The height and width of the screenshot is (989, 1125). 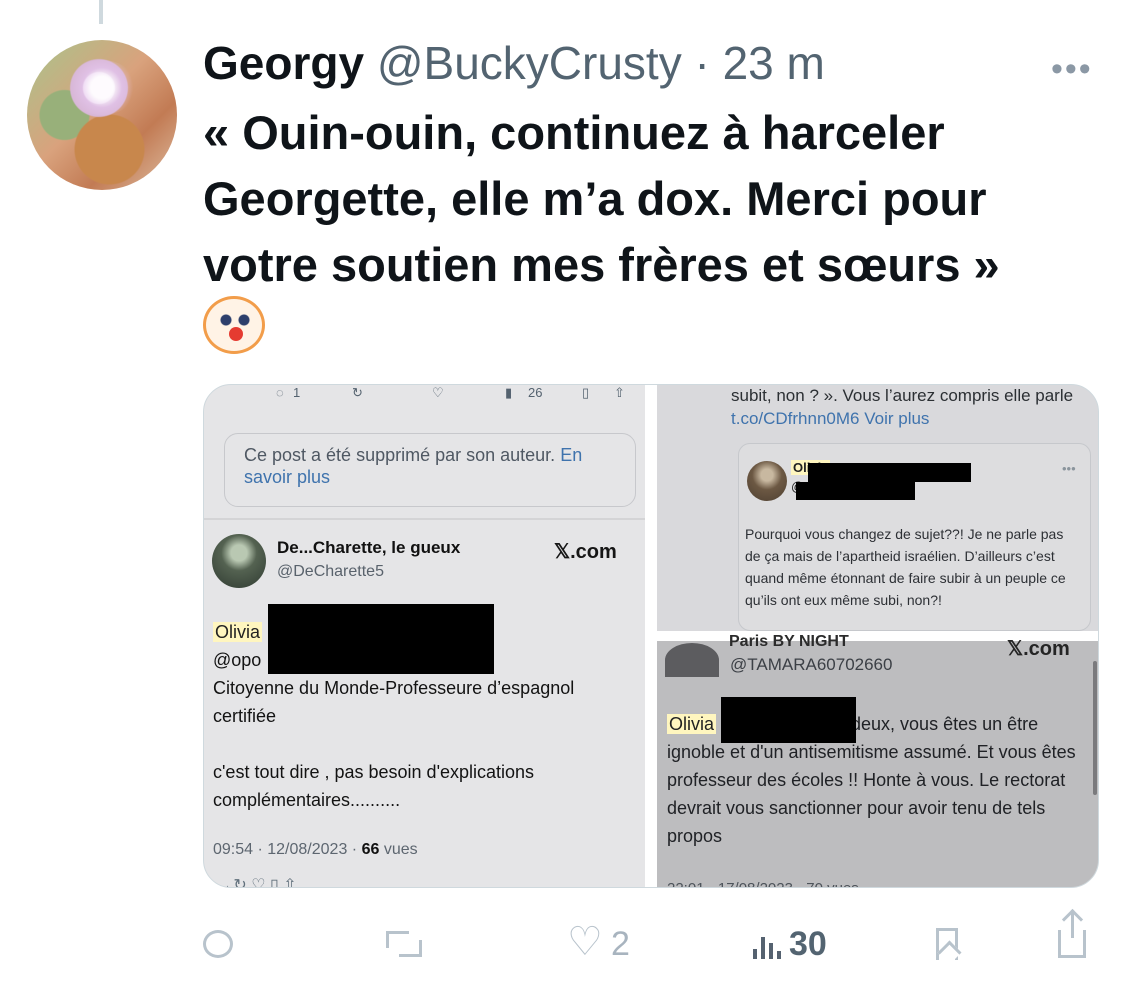 I want to click on like-button: 2, so click(x=598, y=943).